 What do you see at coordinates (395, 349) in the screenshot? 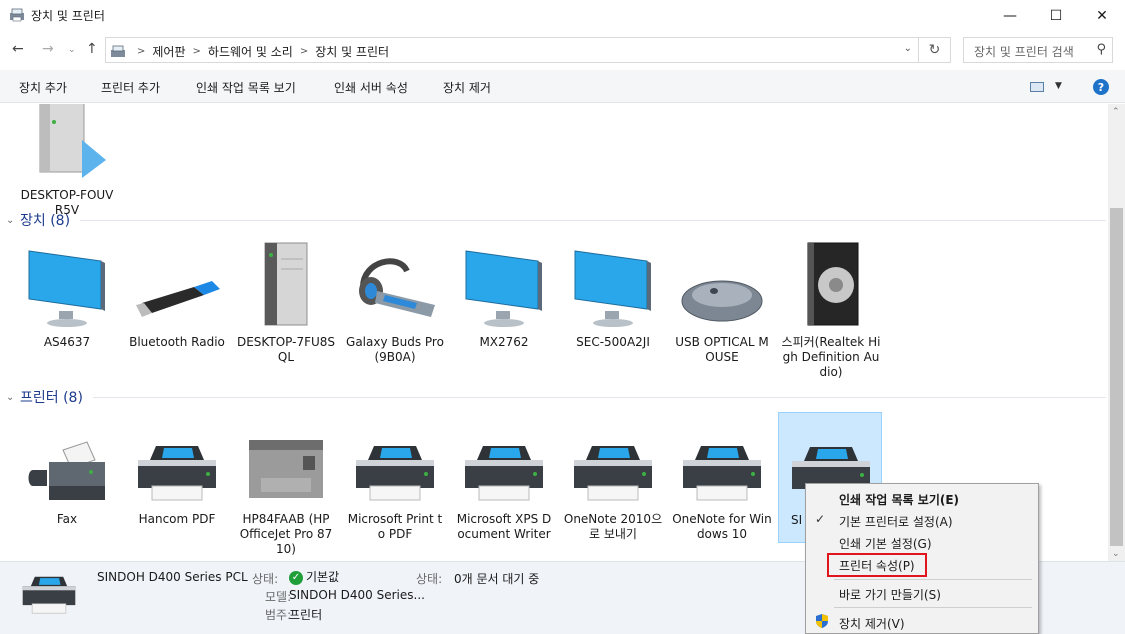
I see `item-label: Galaxy Buds Pro (9B0A)` at bounding box center [395, 349].